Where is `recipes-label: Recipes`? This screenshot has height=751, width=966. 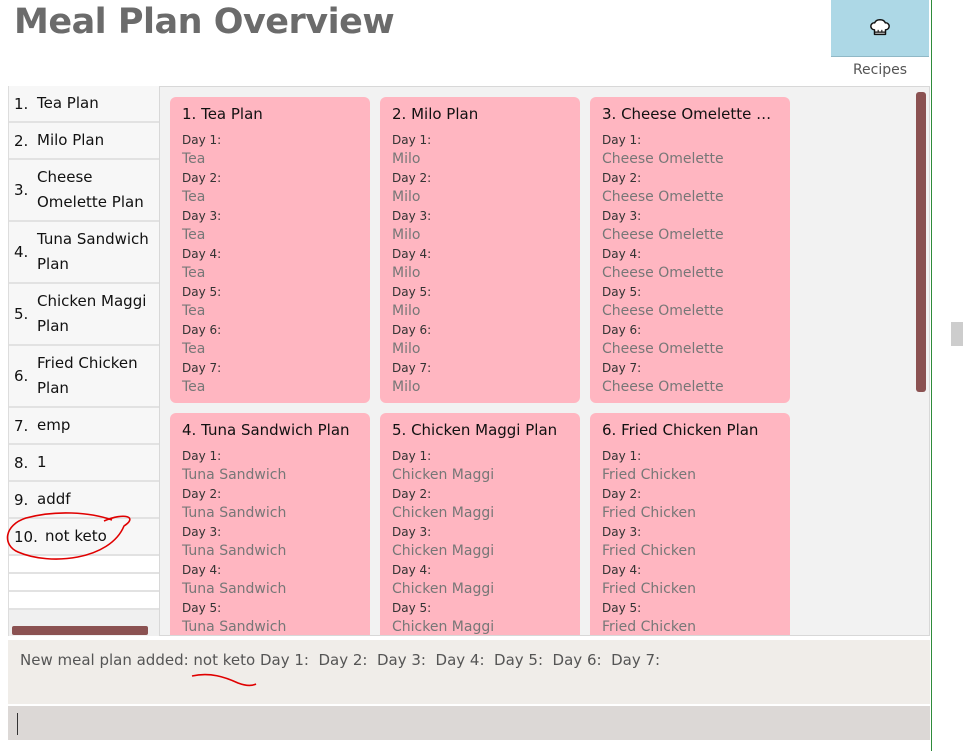 recipes-label: Recipes is located at coordinates (880, 70).